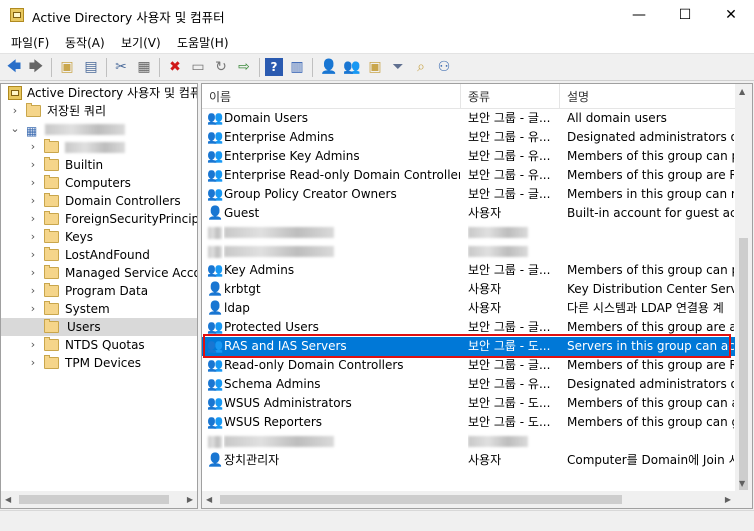 This screenshot has height=531, width=754. What do you see at coordinates (639, 15) in the screenshot?
I see `minimize-button: —` at bounding box center [639, 15].